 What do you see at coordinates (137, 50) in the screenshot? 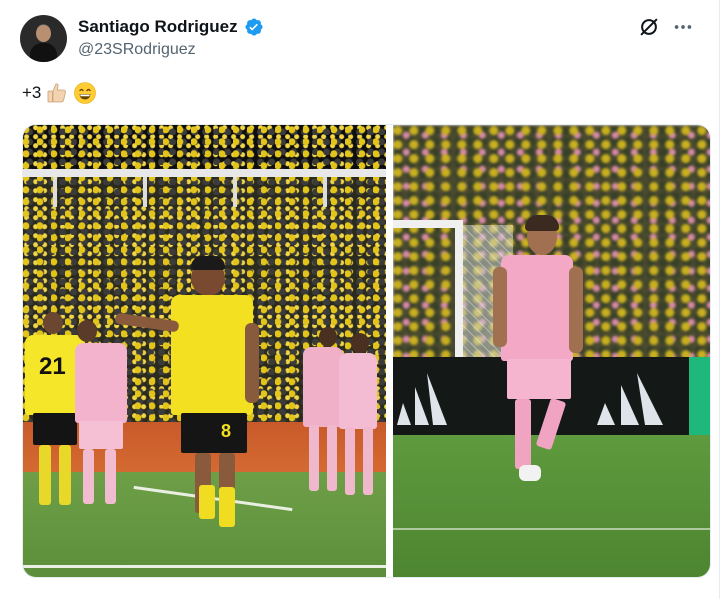
I see `author-handle: @23SRodriguez` at bounding box center [137, 50].